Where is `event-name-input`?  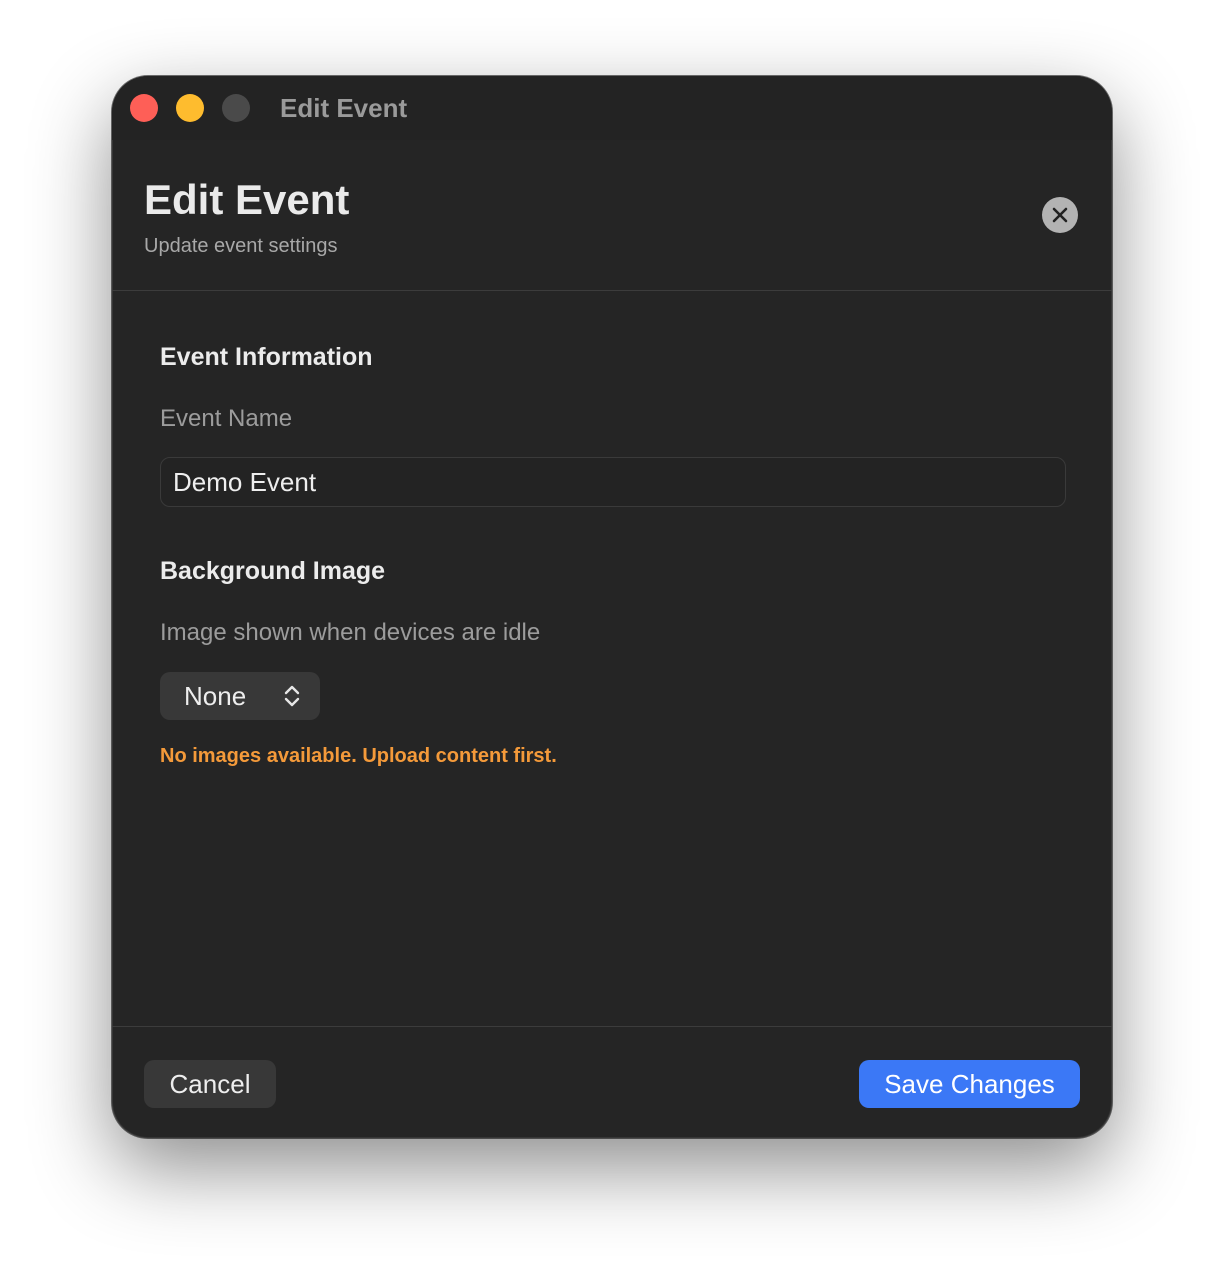
event-name-input is located at coordinates (613, 482).